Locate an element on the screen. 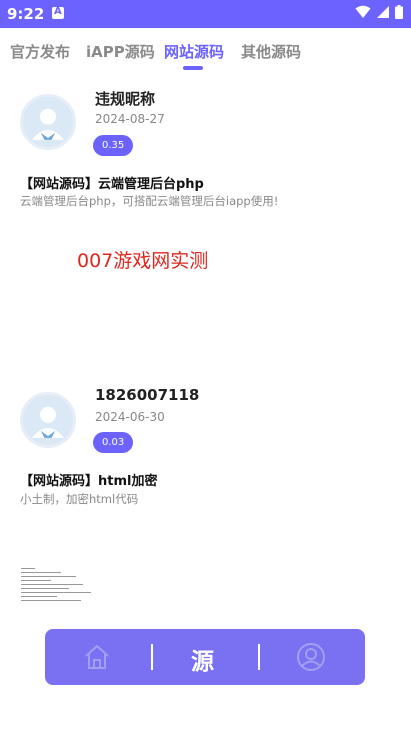 Image resolution: width=411 pixels, height=732 pixels. post-username: 违规昵称 is located at coordinates (125, 98).